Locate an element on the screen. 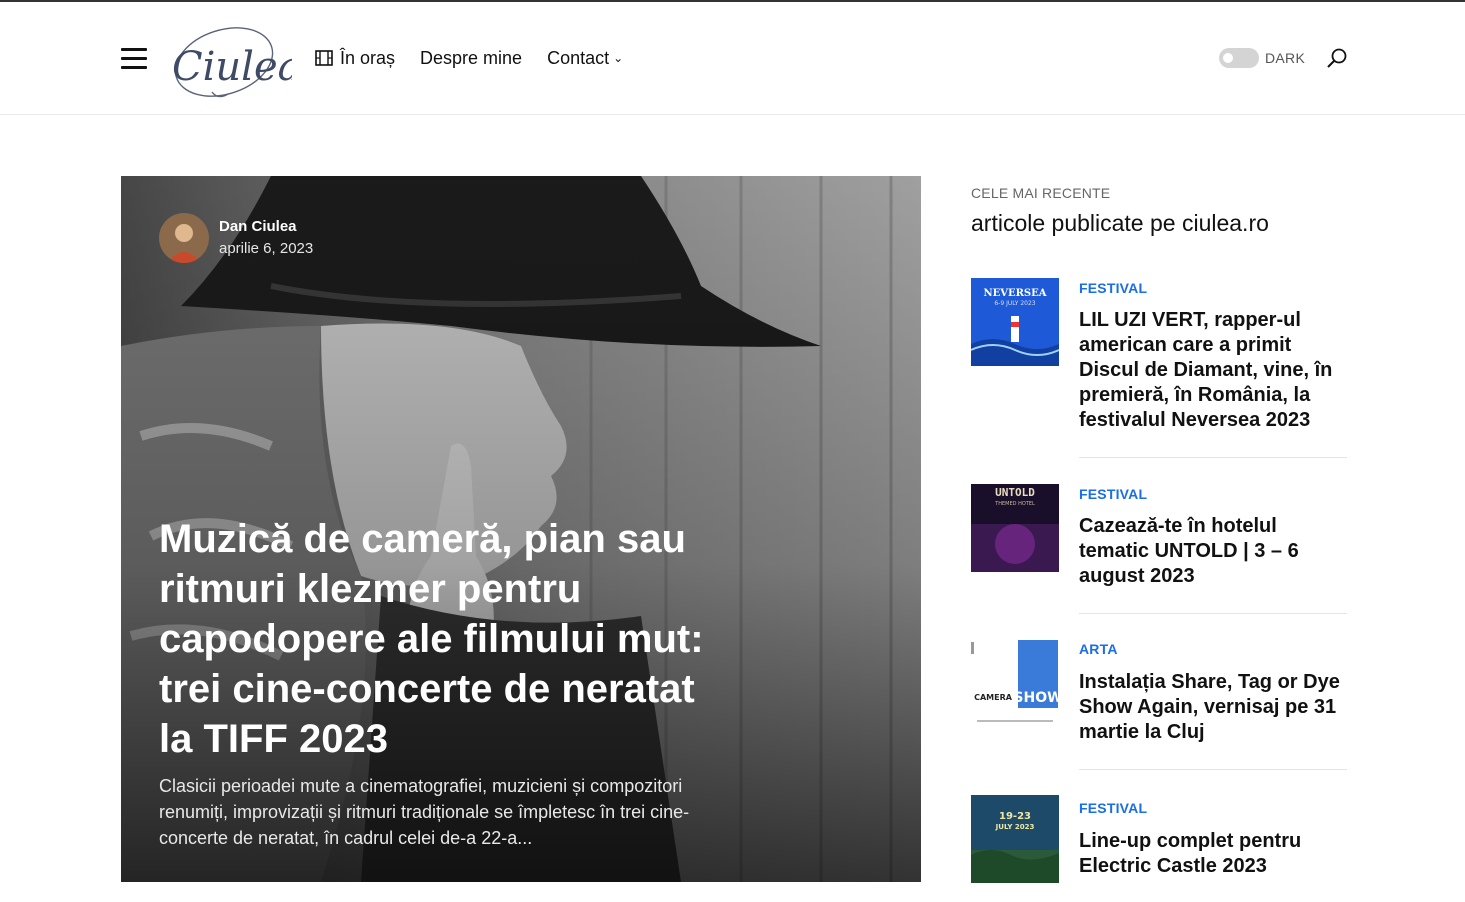 This screenshot has height=902, width=1465. main-nav: În oraș Despre mine Contact ⌄ is located at coordinates (481, 58).